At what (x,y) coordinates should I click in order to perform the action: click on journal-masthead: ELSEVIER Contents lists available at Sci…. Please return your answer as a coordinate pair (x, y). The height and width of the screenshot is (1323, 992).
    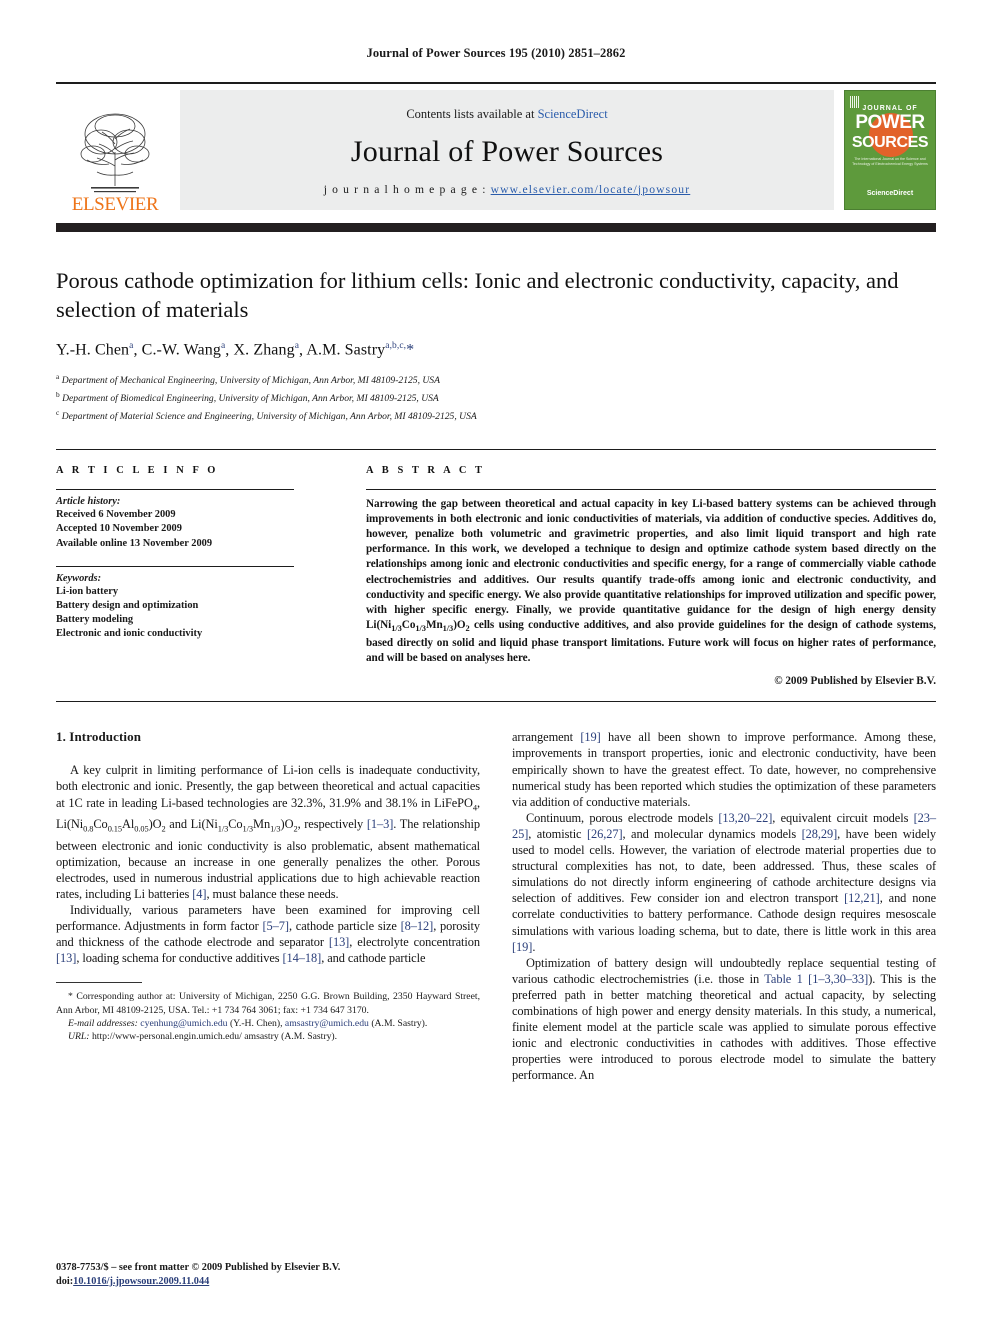
    Looking at the image, I should click on (496, 149).